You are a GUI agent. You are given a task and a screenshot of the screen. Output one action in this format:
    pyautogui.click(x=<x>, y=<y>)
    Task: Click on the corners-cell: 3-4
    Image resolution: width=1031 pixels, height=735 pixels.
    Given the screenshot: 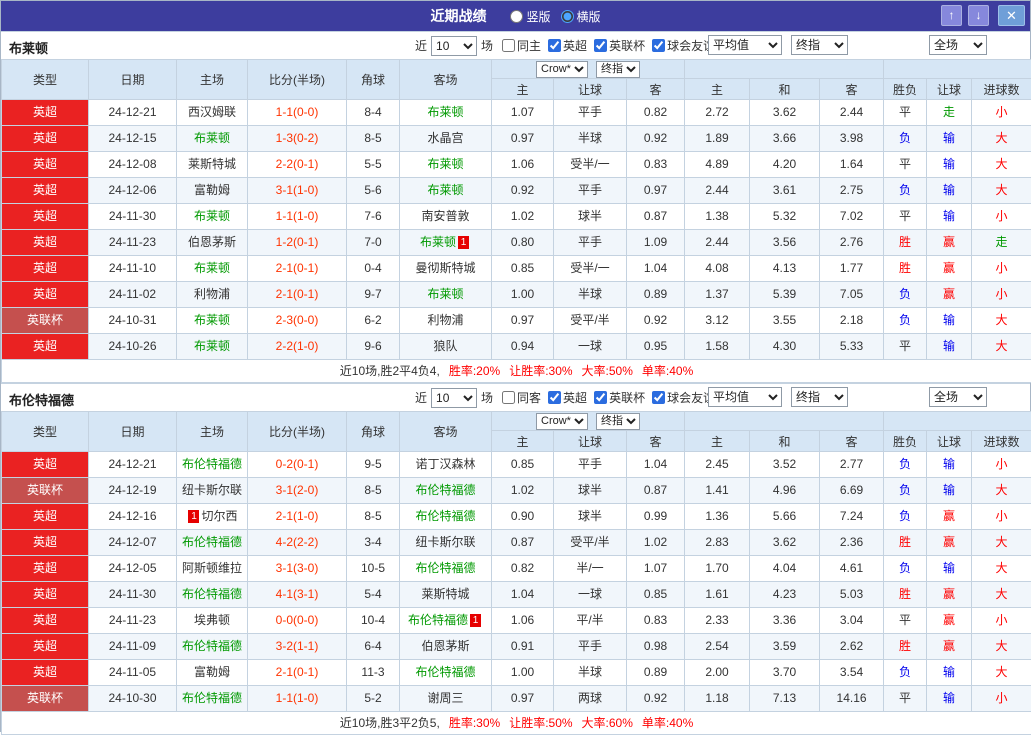 What is the action you would take?
    pyautogui.click(x=373, y=543)
    